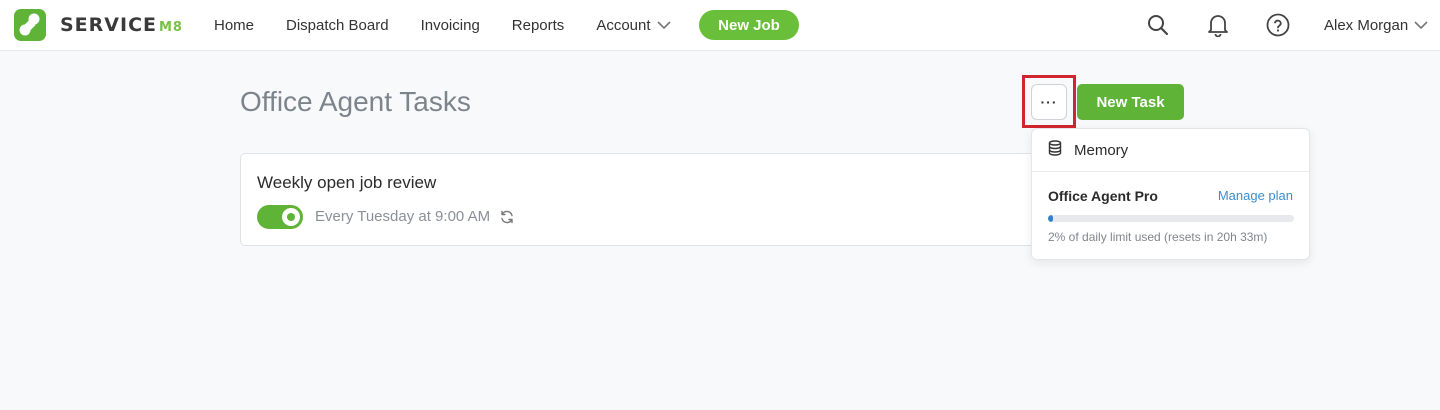 The image size is (1440, 410). Describe the element at coordinates (1050, 218) in the screenshot. I see `usage-progress-fill` at that location.